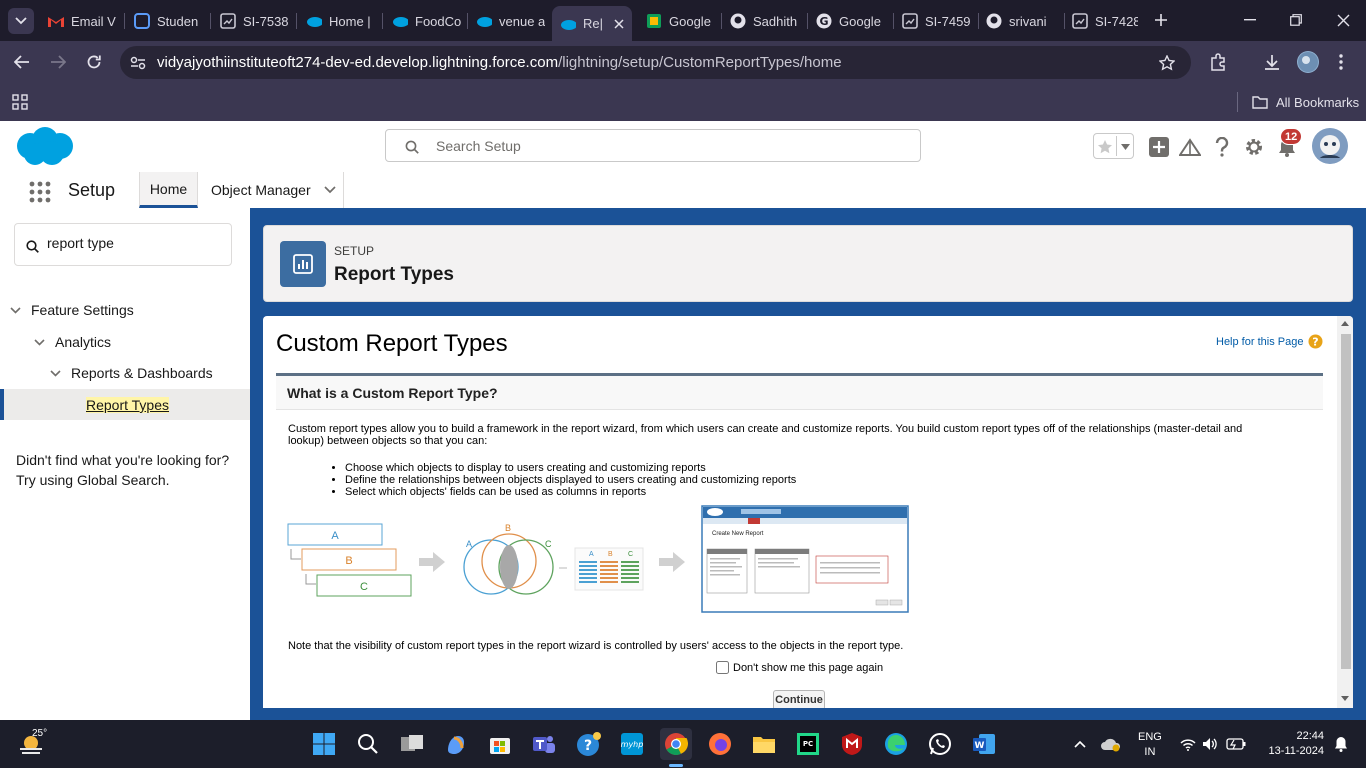 This screenshot has height=768, width=1366. Describe the element at coordinates (937, 21) in the screenshot. I see `browser-tab-si-7459: SI-7459` at that location.